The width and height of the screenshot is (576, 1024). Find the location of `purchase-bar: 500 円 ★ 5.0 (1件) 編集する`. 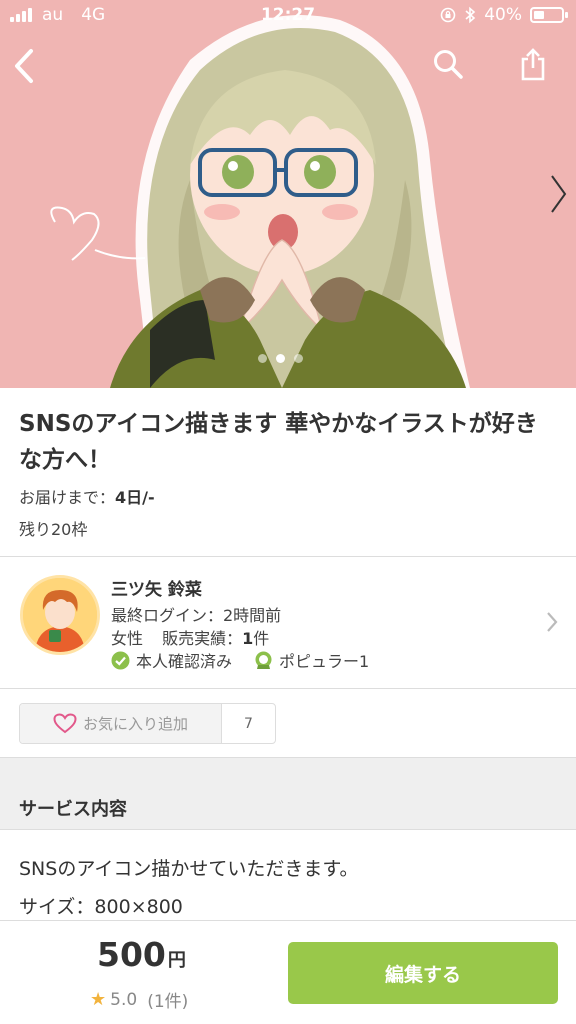

purchase-bar: 500 円 ★ 5.0 (1件) 編集する is located at coordinates (288, 972).